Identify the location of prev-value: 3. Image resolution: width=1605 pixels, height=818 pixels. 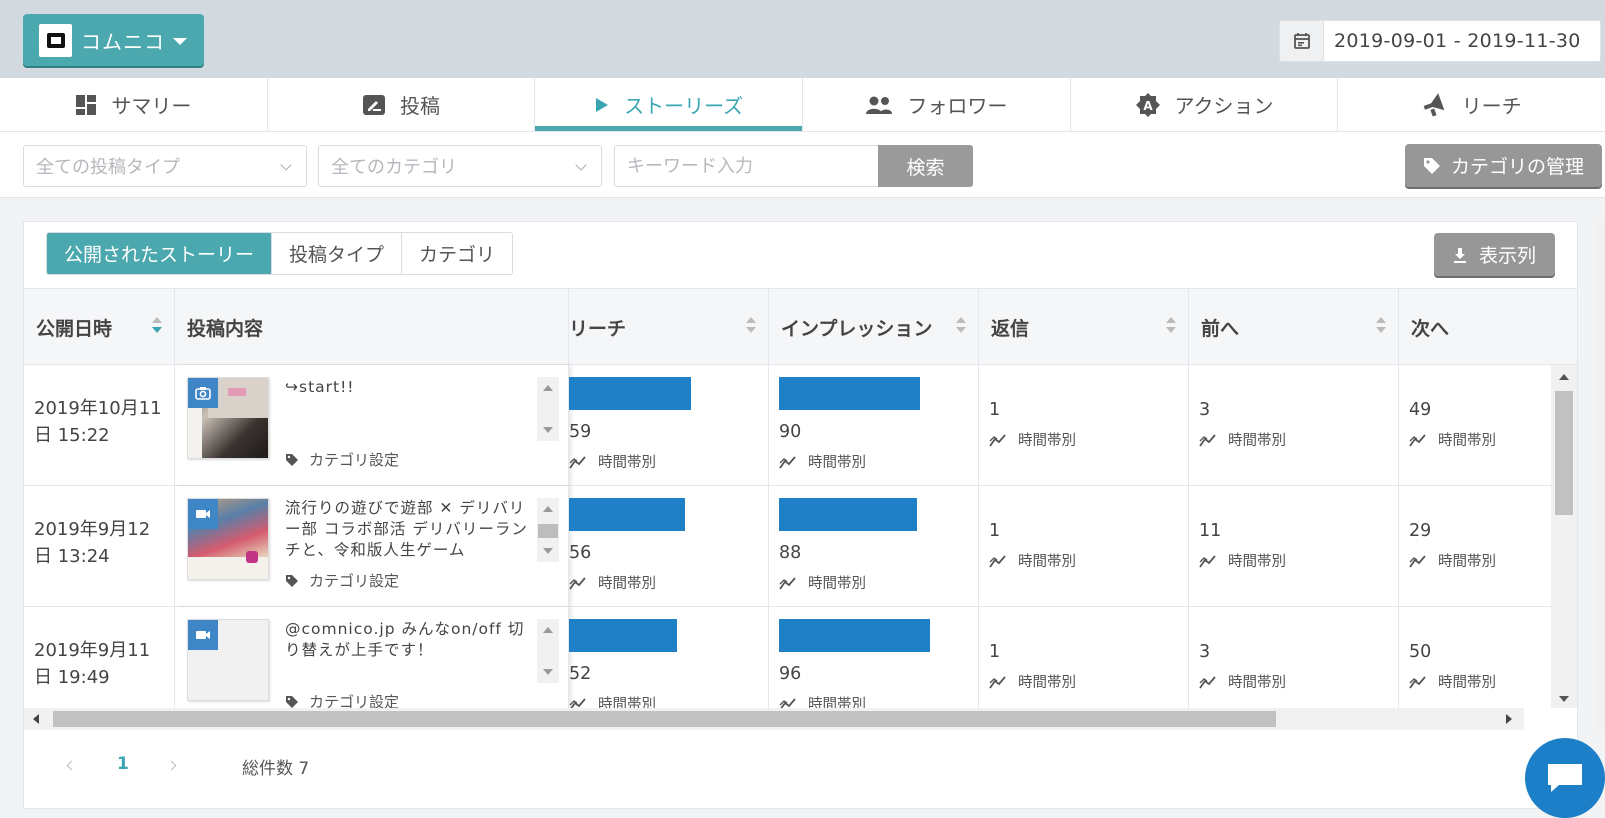
(1205, 410).